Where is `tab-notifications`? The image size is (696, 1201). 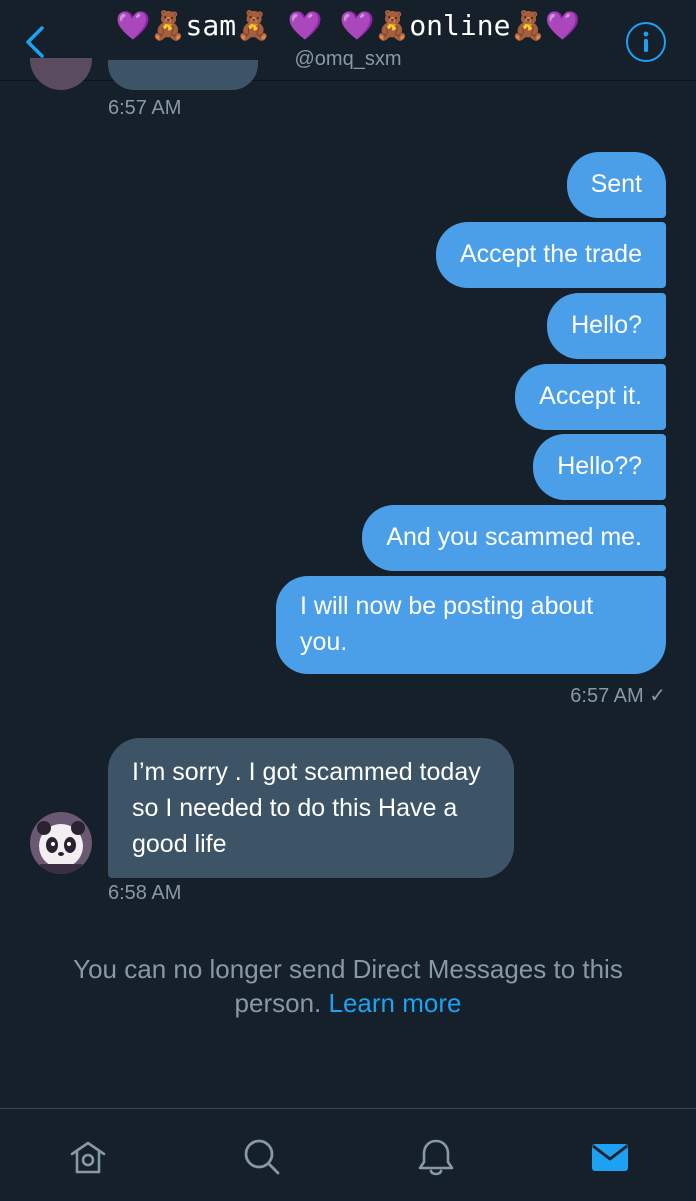
tab-notifications is located at coordinates (436, 1157).